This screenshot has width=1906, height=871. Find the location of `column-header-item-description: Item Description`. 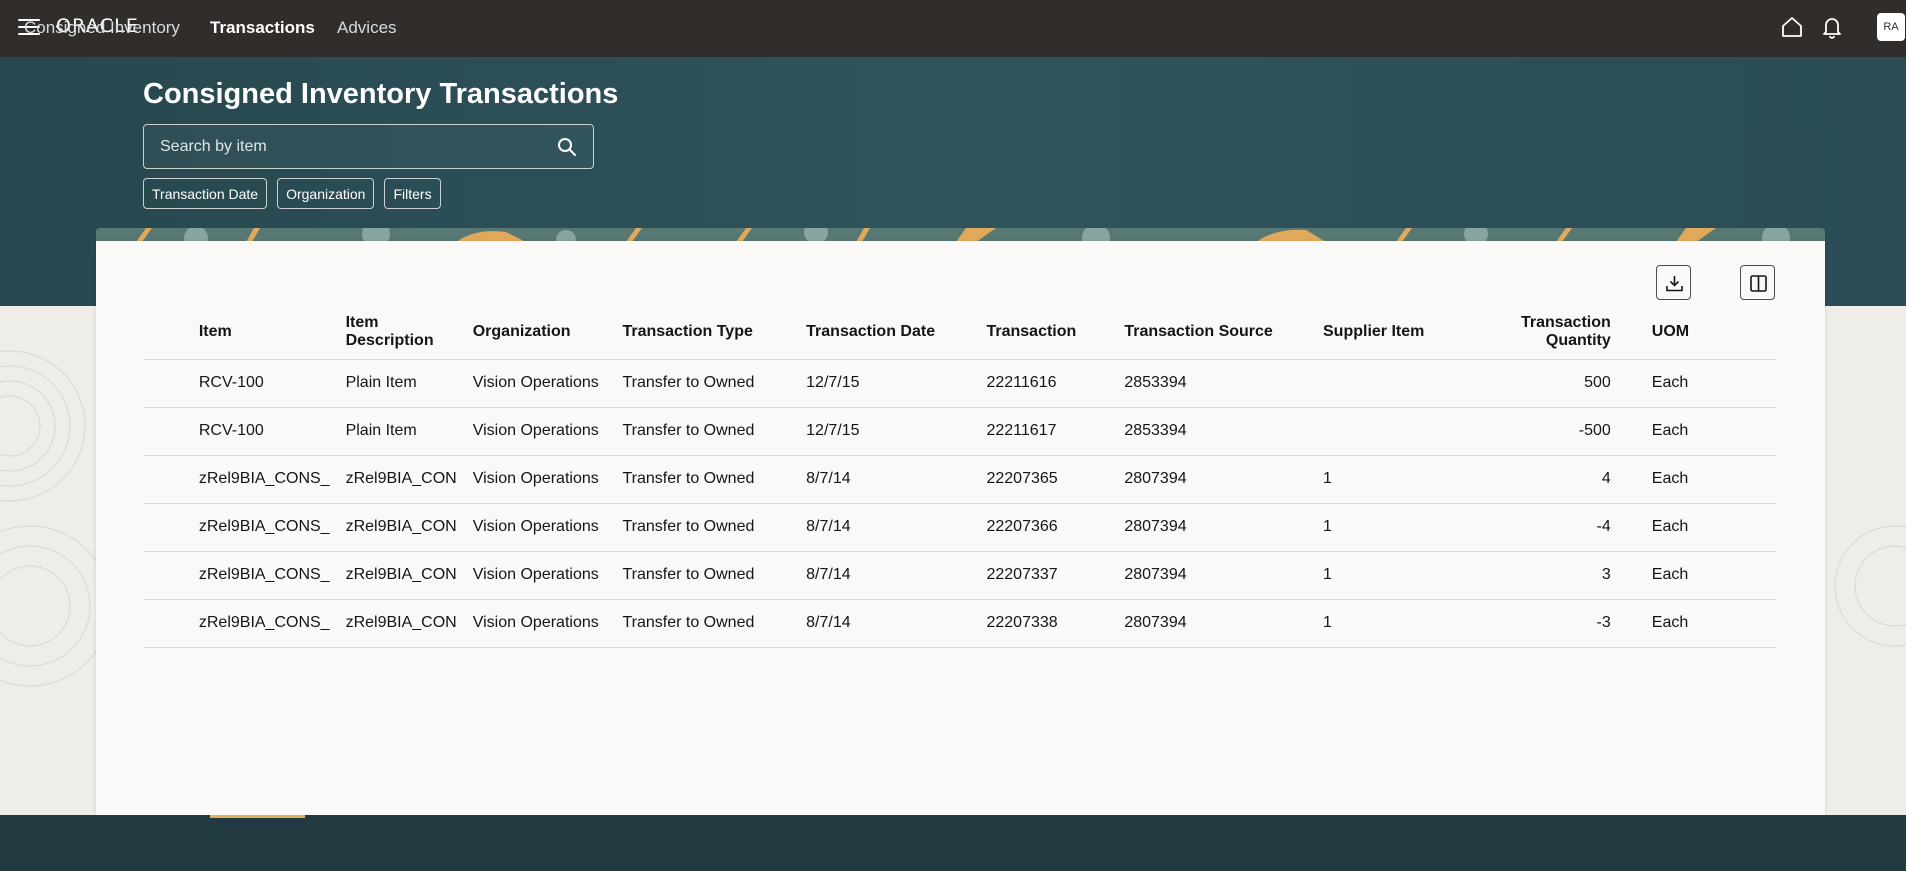

column-header-item-description: Item Description is located at coordinates (401, 332).